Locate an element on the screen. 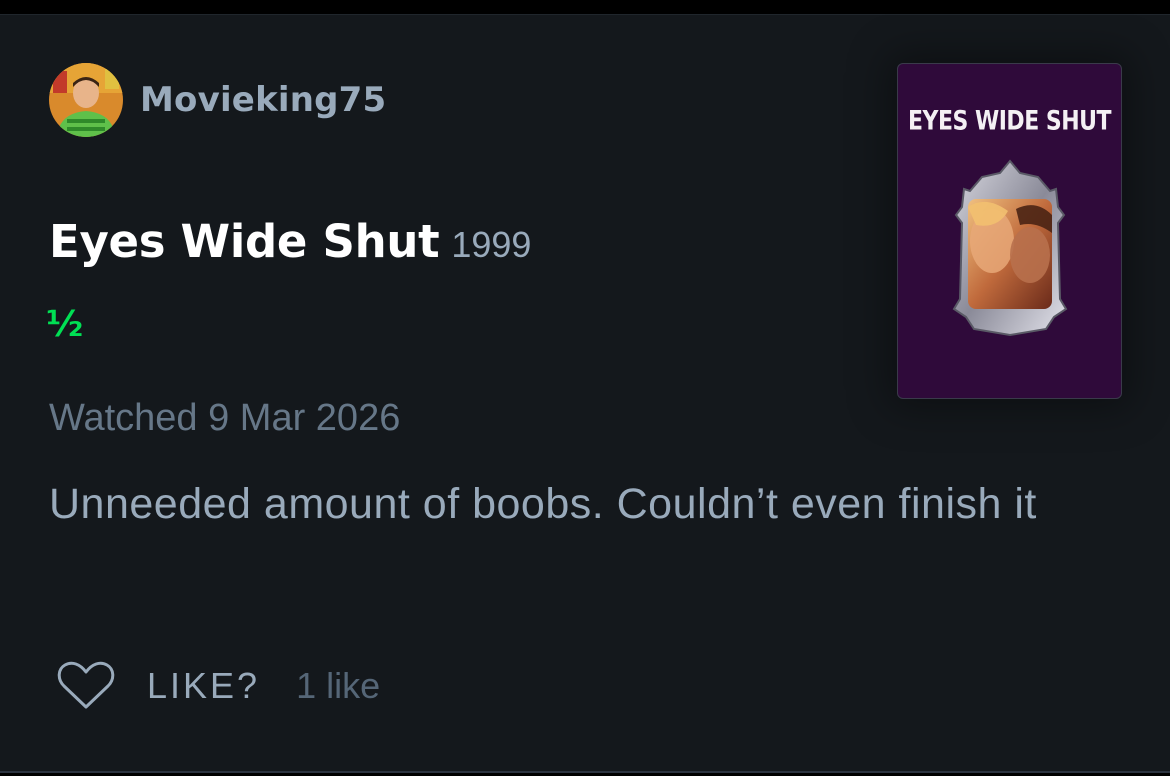 This screenshot has width=1170, height=776. like-count: 1 like is located at coordinates (338, 686).